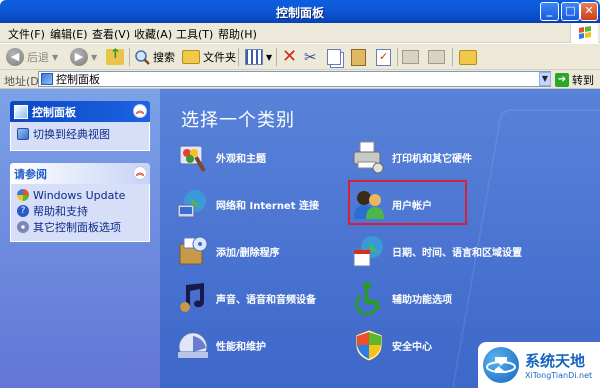  I want to click on category-performance: 性能和维护, so click(221, 345).